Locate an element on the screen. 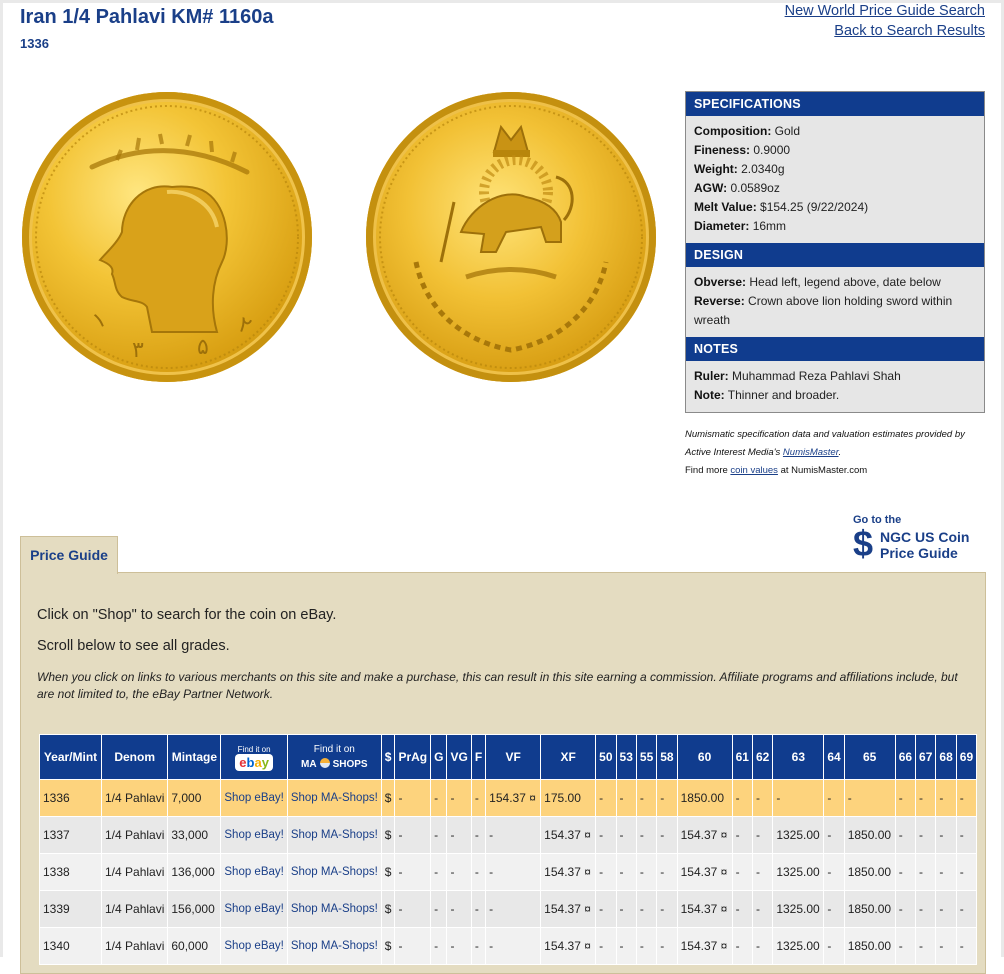  dollar-icon: $ is located at coordinates (863, 543).